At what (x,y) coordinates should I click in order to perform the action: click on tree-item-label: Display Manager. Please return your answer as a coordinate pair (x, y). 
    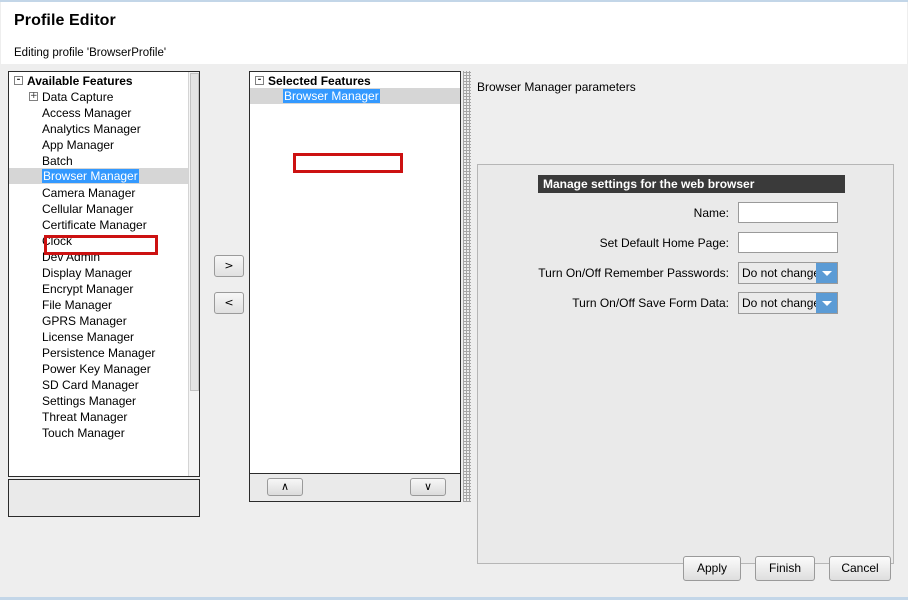
    Looking at the image, I should click on (87, 272).